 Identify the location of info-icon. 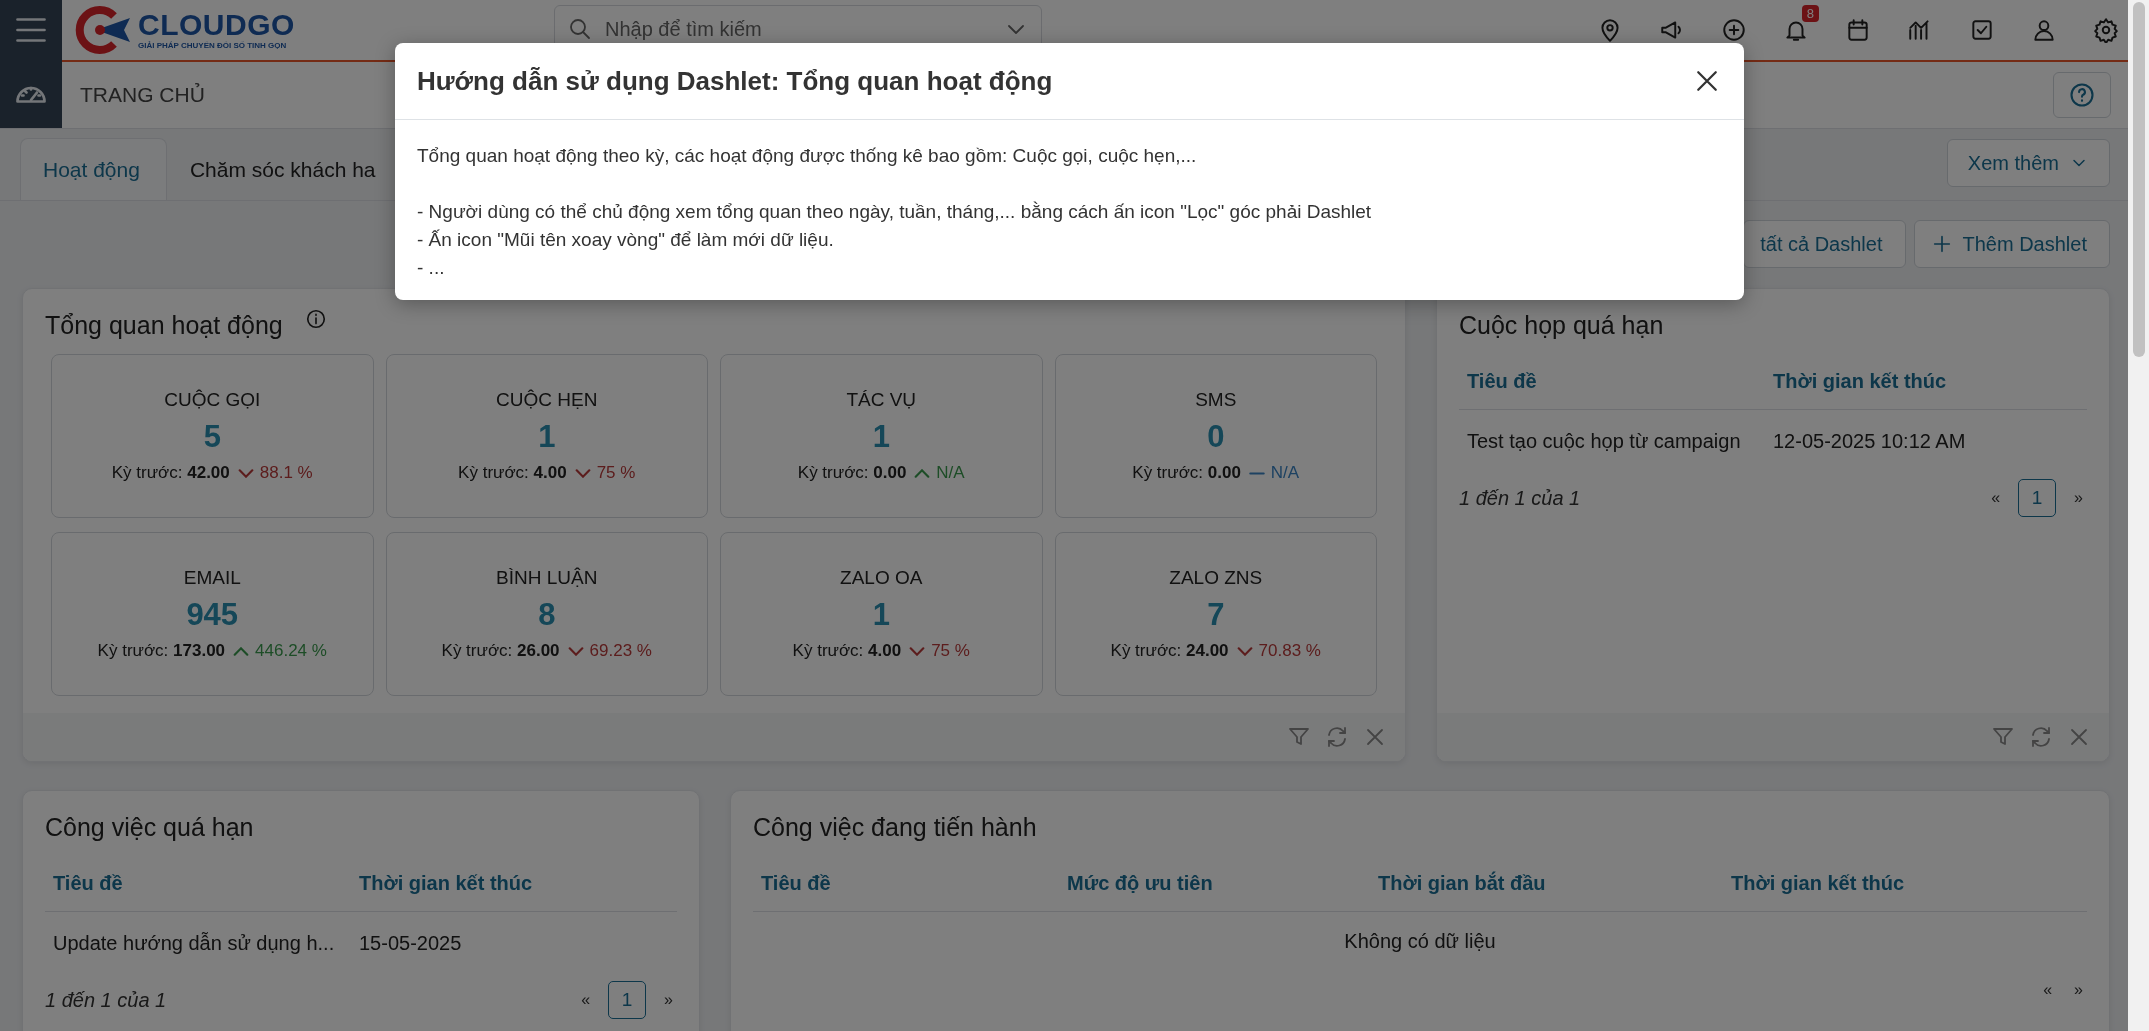
(315, 318).